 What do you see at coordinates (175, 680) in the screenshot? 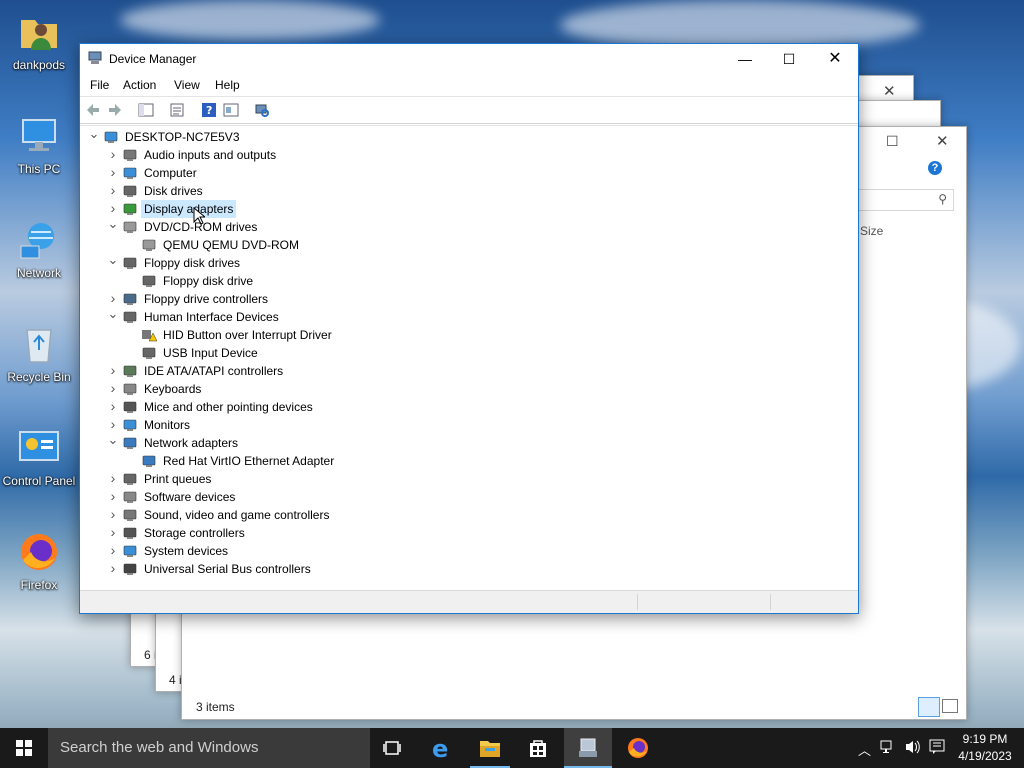
I see `status-item-count: 4 i` at bounding box center [175, 680].